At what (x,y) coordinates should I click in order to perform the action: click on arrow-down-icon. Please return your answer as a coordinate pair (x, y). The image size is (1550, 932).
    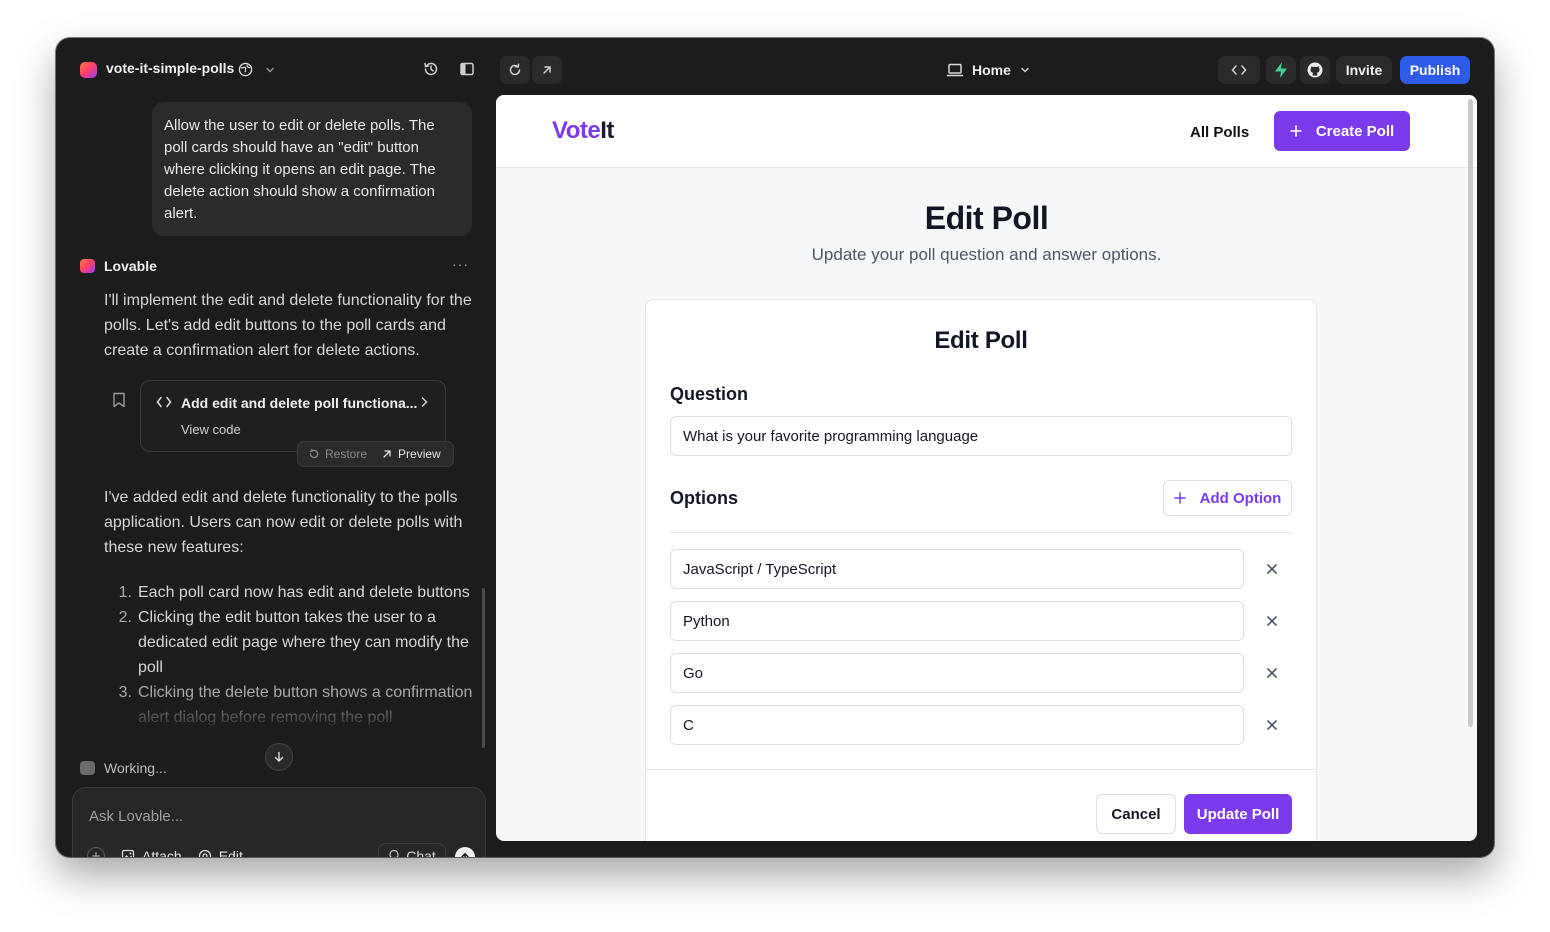
    Looking at the image, I should click on (279, 756).